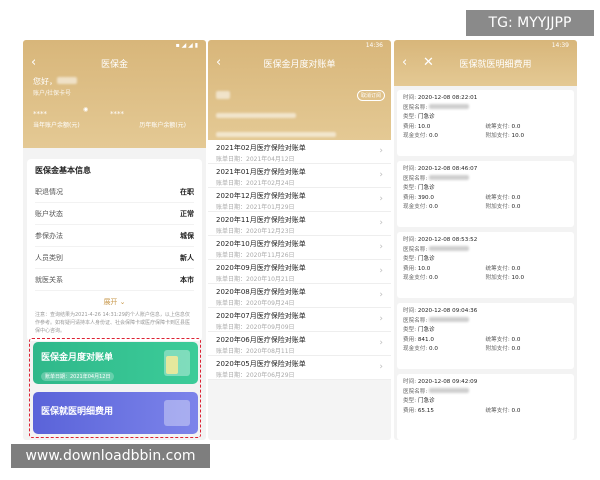  Describe the element at coordinates (85, 109) in the screenshot. I see `eye-icon: ◉` at that location.